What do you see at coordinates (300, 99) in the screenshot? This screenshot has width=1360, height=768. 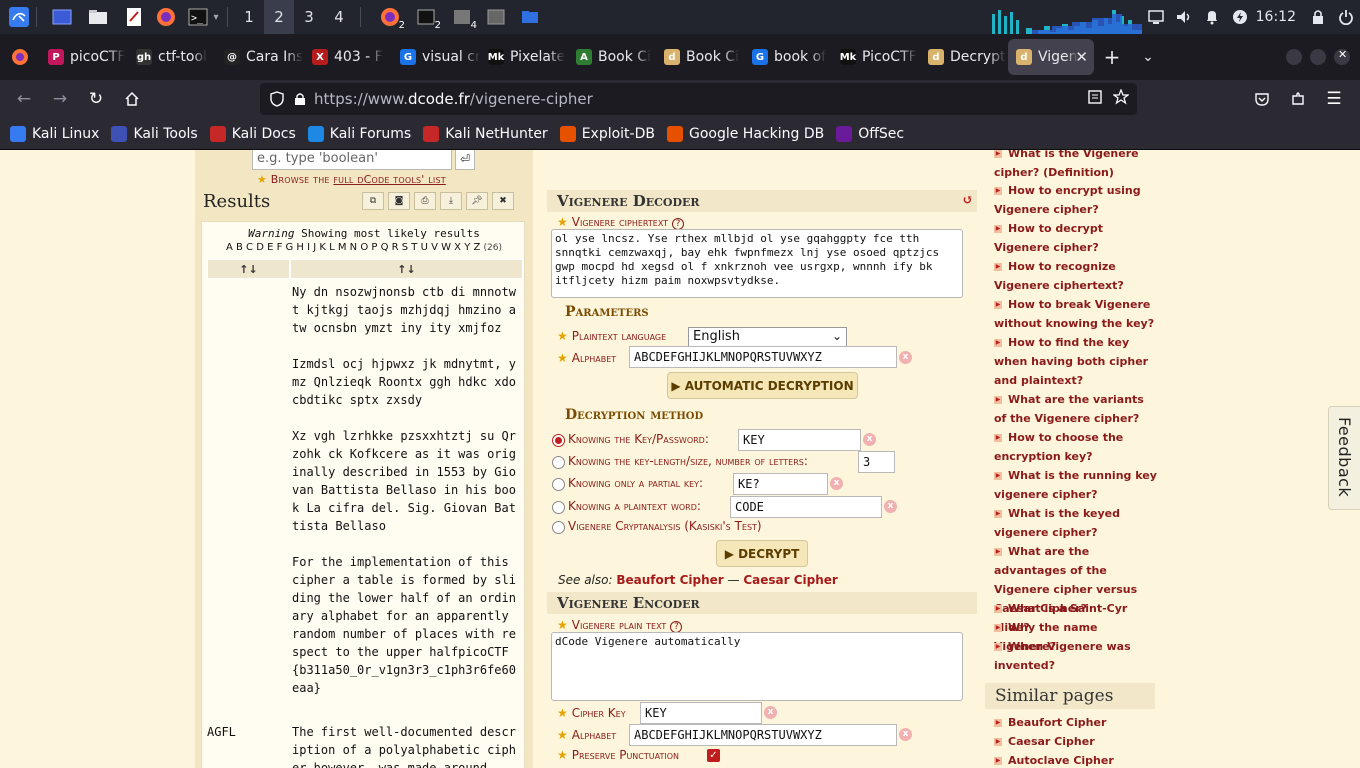 I see `lock-icon` at bounding box center [300, 99].